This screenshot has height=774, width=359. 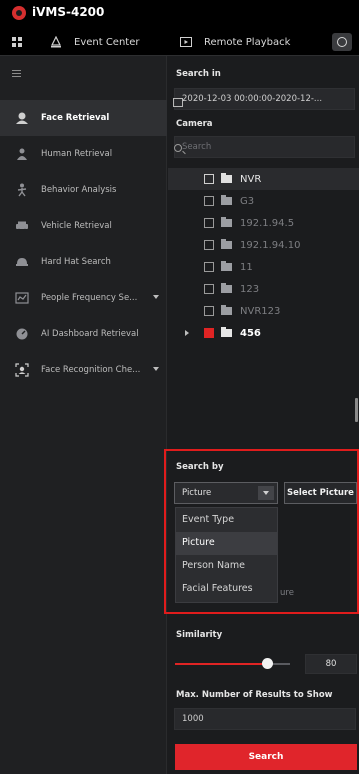 I want to click on search-icon, so click(x=178, y=148).